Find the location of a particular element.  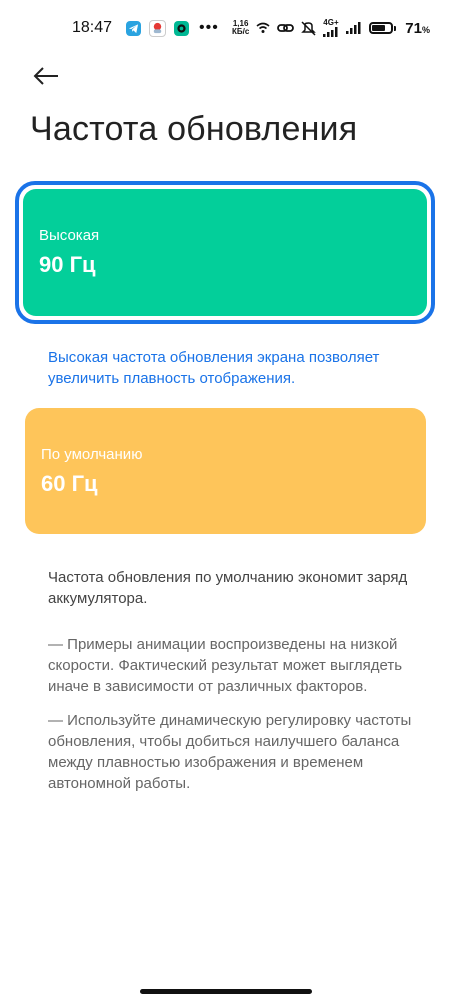

back-button is located at coordinates (46, 76).